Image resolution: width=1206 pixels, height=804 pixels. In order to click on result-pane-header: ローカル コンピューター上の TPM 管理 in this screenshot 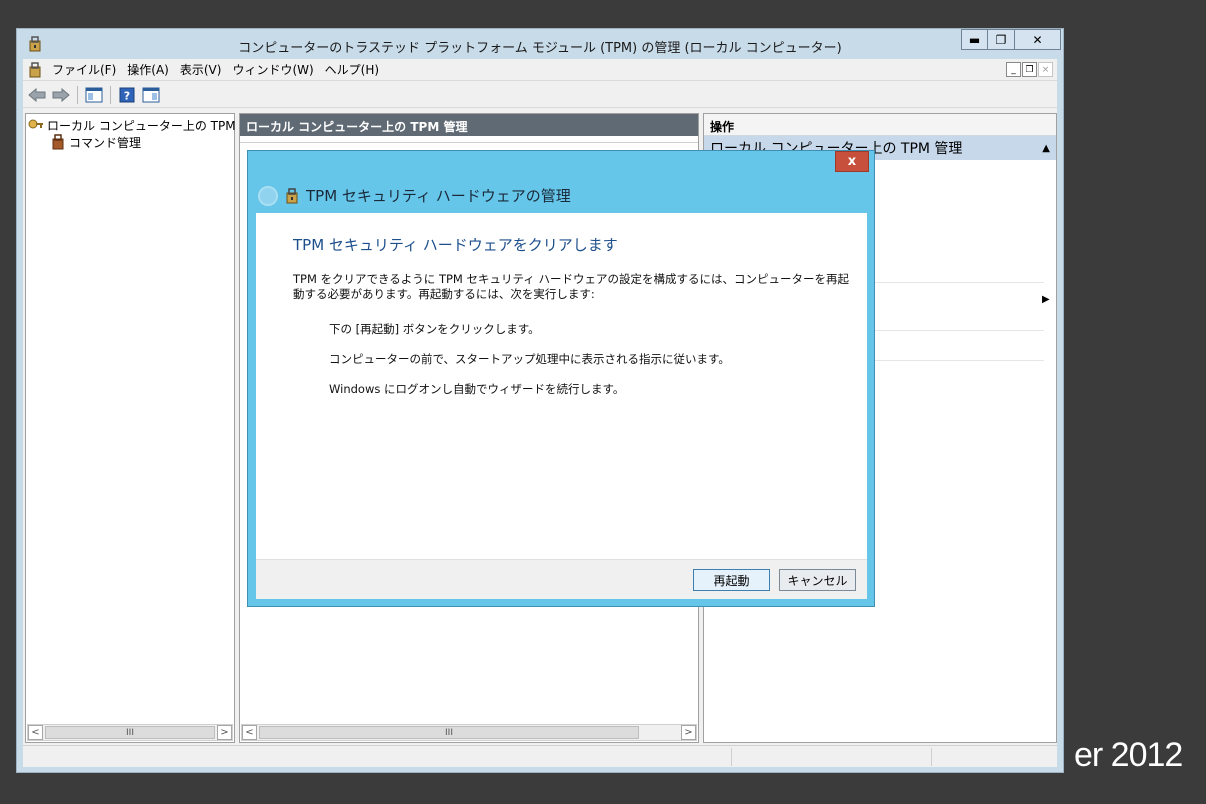, I will do `click(469, 125)`.